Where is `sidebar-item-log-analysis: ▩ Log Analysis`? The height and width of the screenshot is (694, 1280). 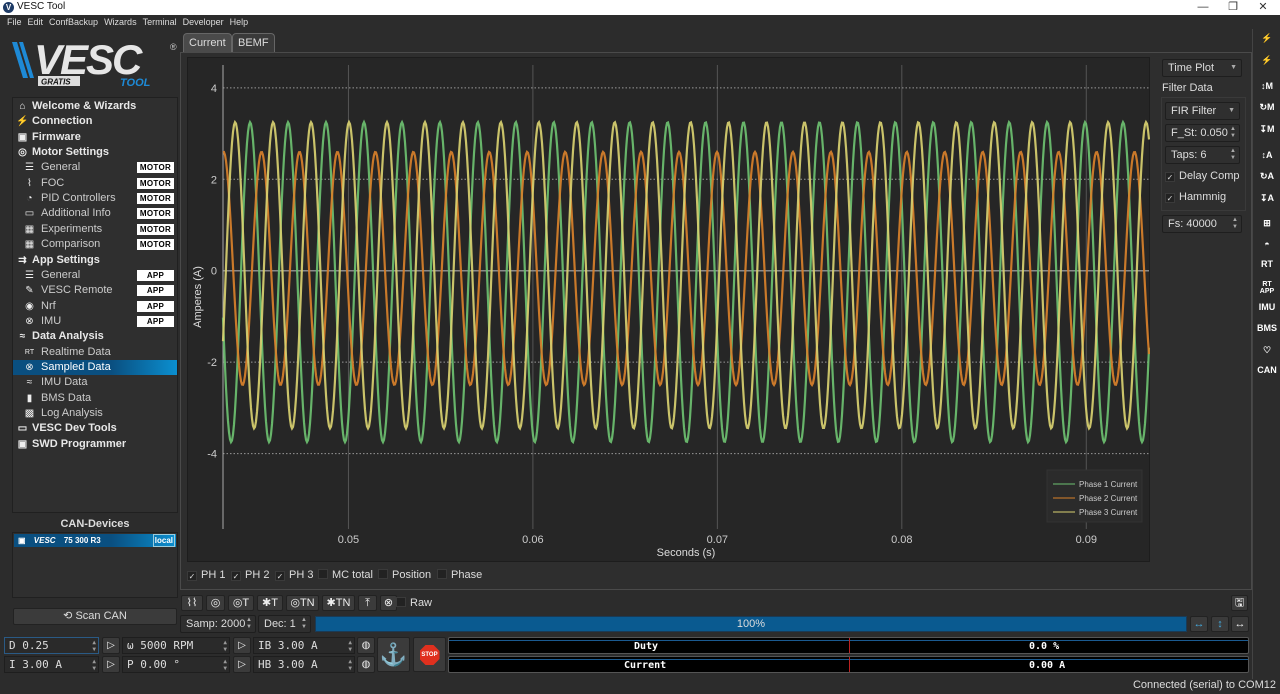
sidebar-item-log-analysis: ▩ Log Analysis is located at coordinates (95, 413).